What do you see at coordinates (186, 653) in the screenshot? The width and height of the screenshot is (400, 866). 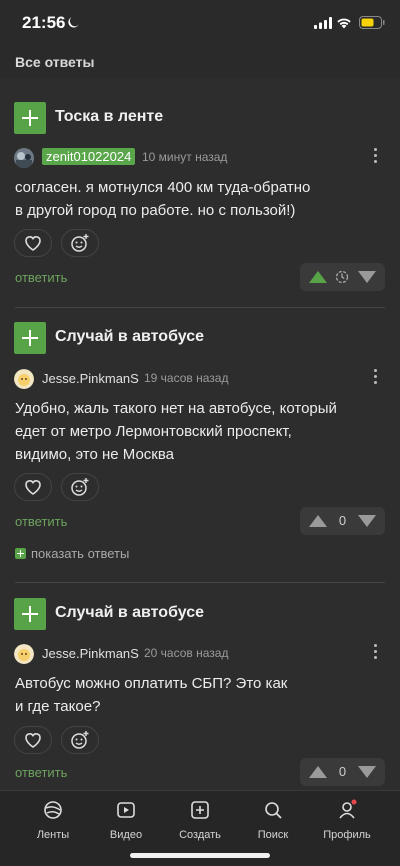 I see `timestamp: 20 часов назад` at bounding box center [186, 653].